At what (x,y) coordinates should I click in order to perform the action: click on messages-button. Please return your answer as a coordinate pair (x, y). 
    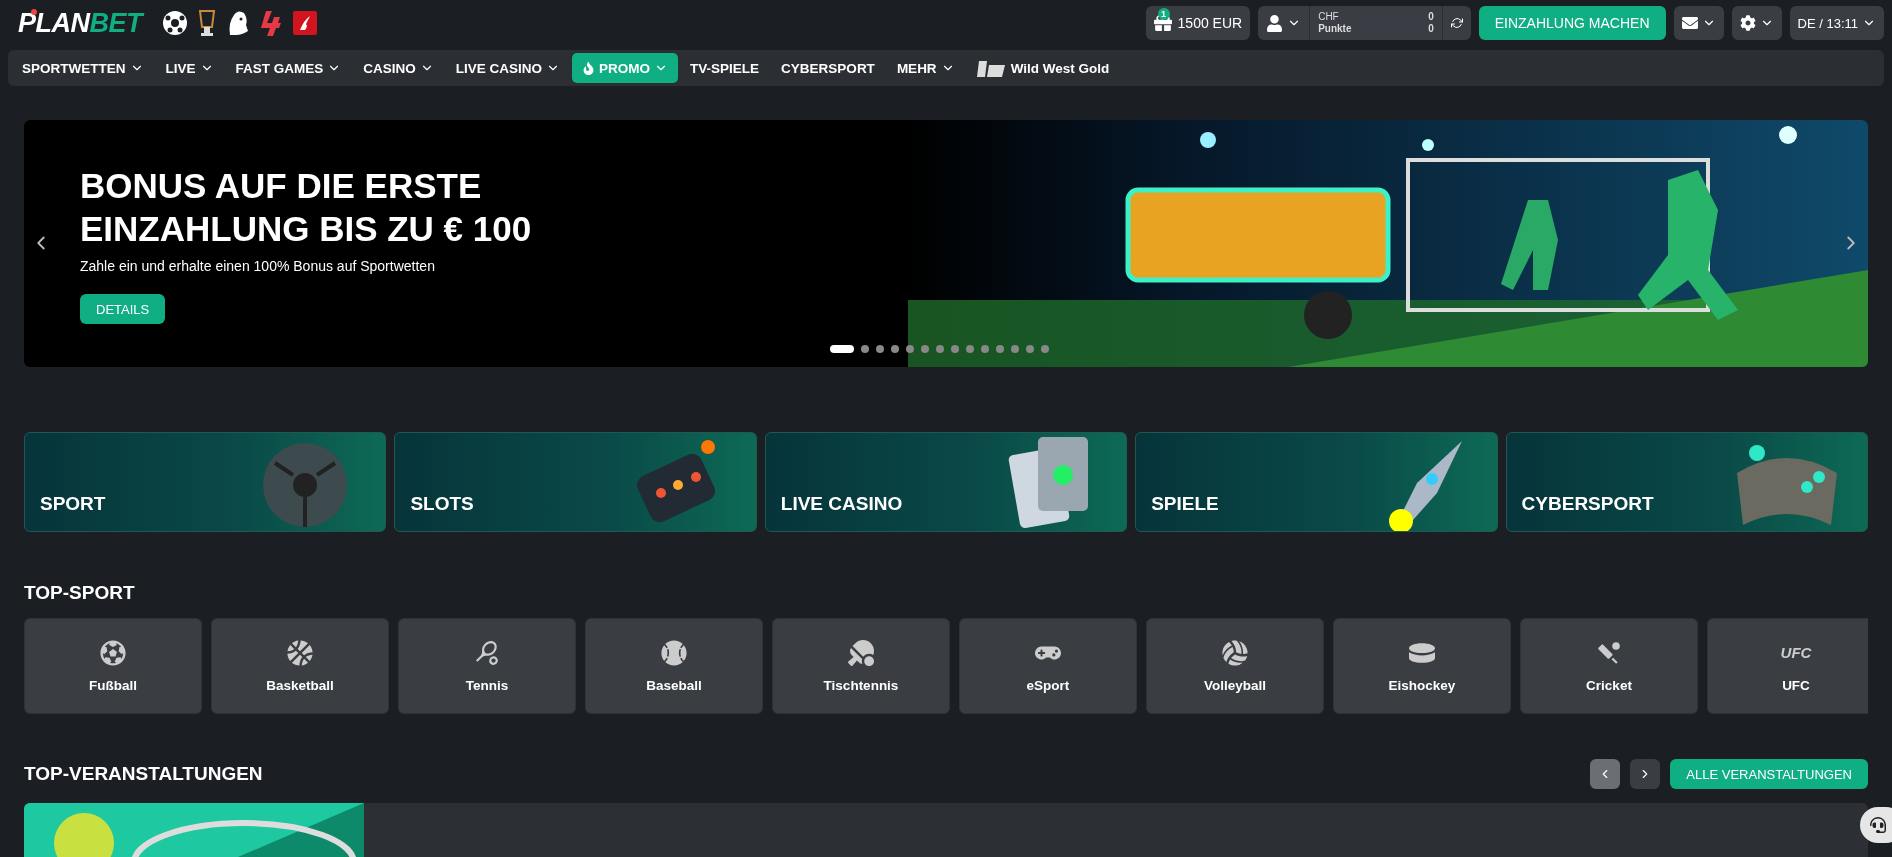
    Looking at the image, I should click on (1698, 23).